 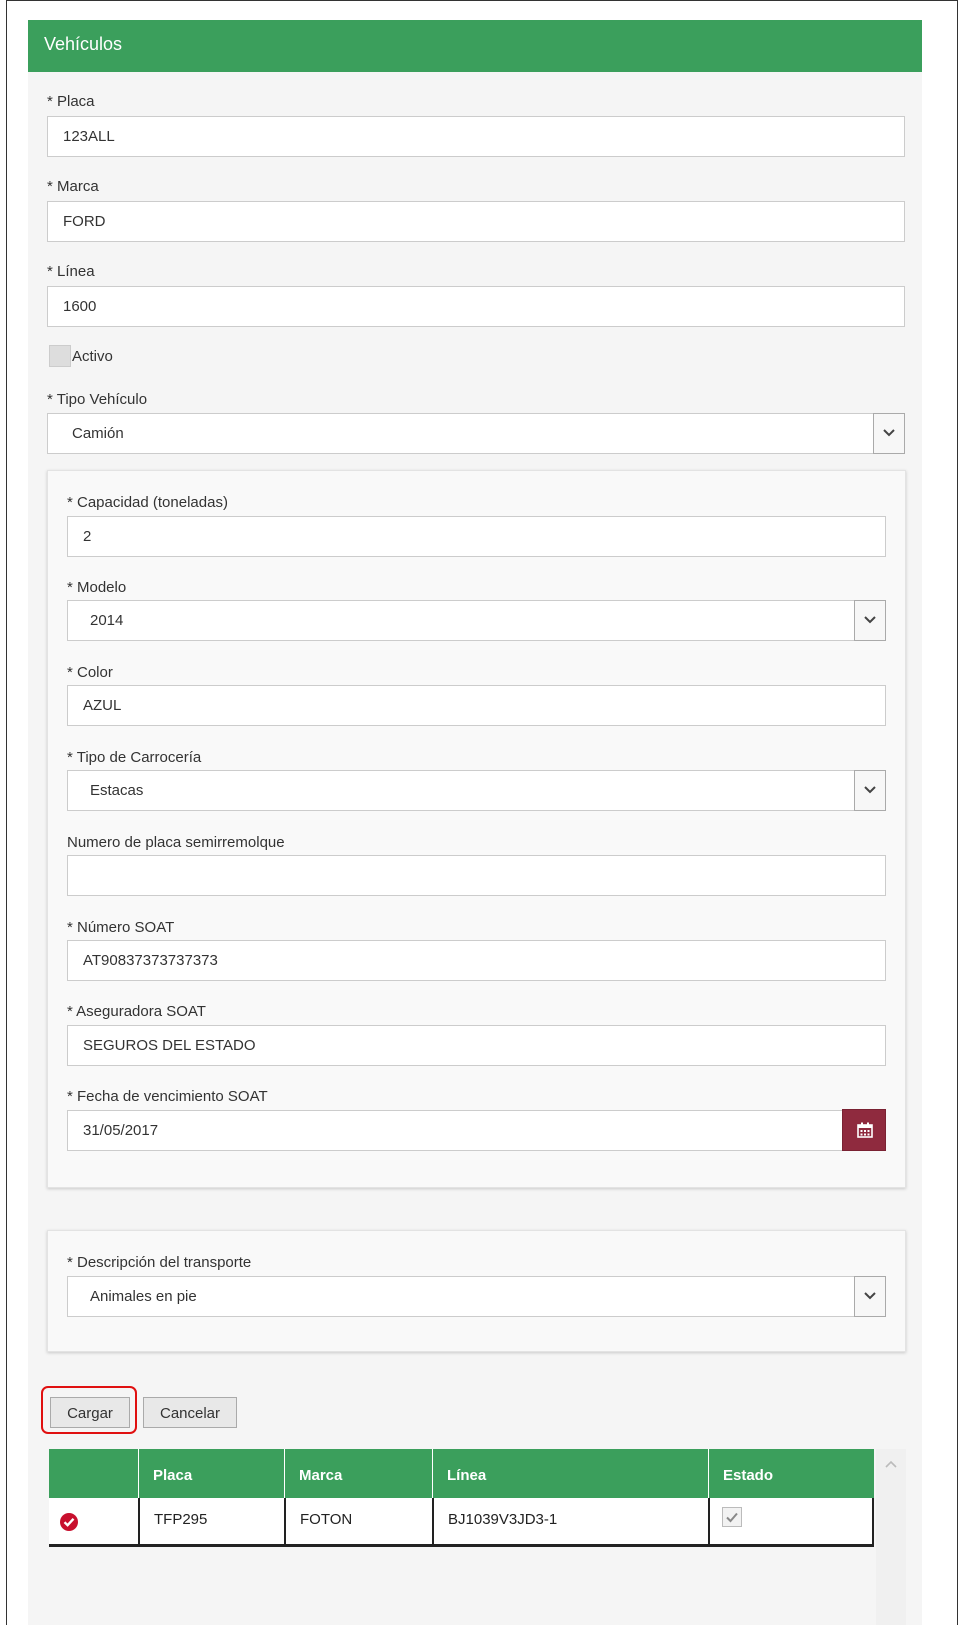 What do you see at coordinates (358, 1521) in the screenshot?
I see `row-marca: FOTON` at bounding box center [358, 1521].